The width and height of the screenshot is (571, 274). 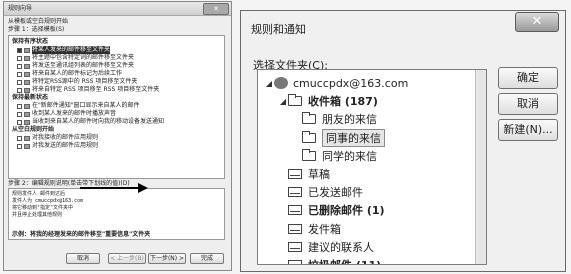 What do you see at coordinates (71, 50) in the screenshot?
I see `template-item-label: 将某人发来的邮件移至文件夹` at bounding box center [71, 50].